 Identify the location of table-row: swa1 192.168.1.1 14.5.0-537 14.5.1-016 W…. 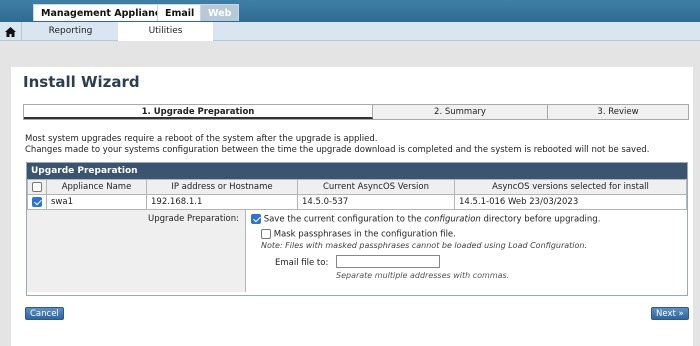
(357, 202).